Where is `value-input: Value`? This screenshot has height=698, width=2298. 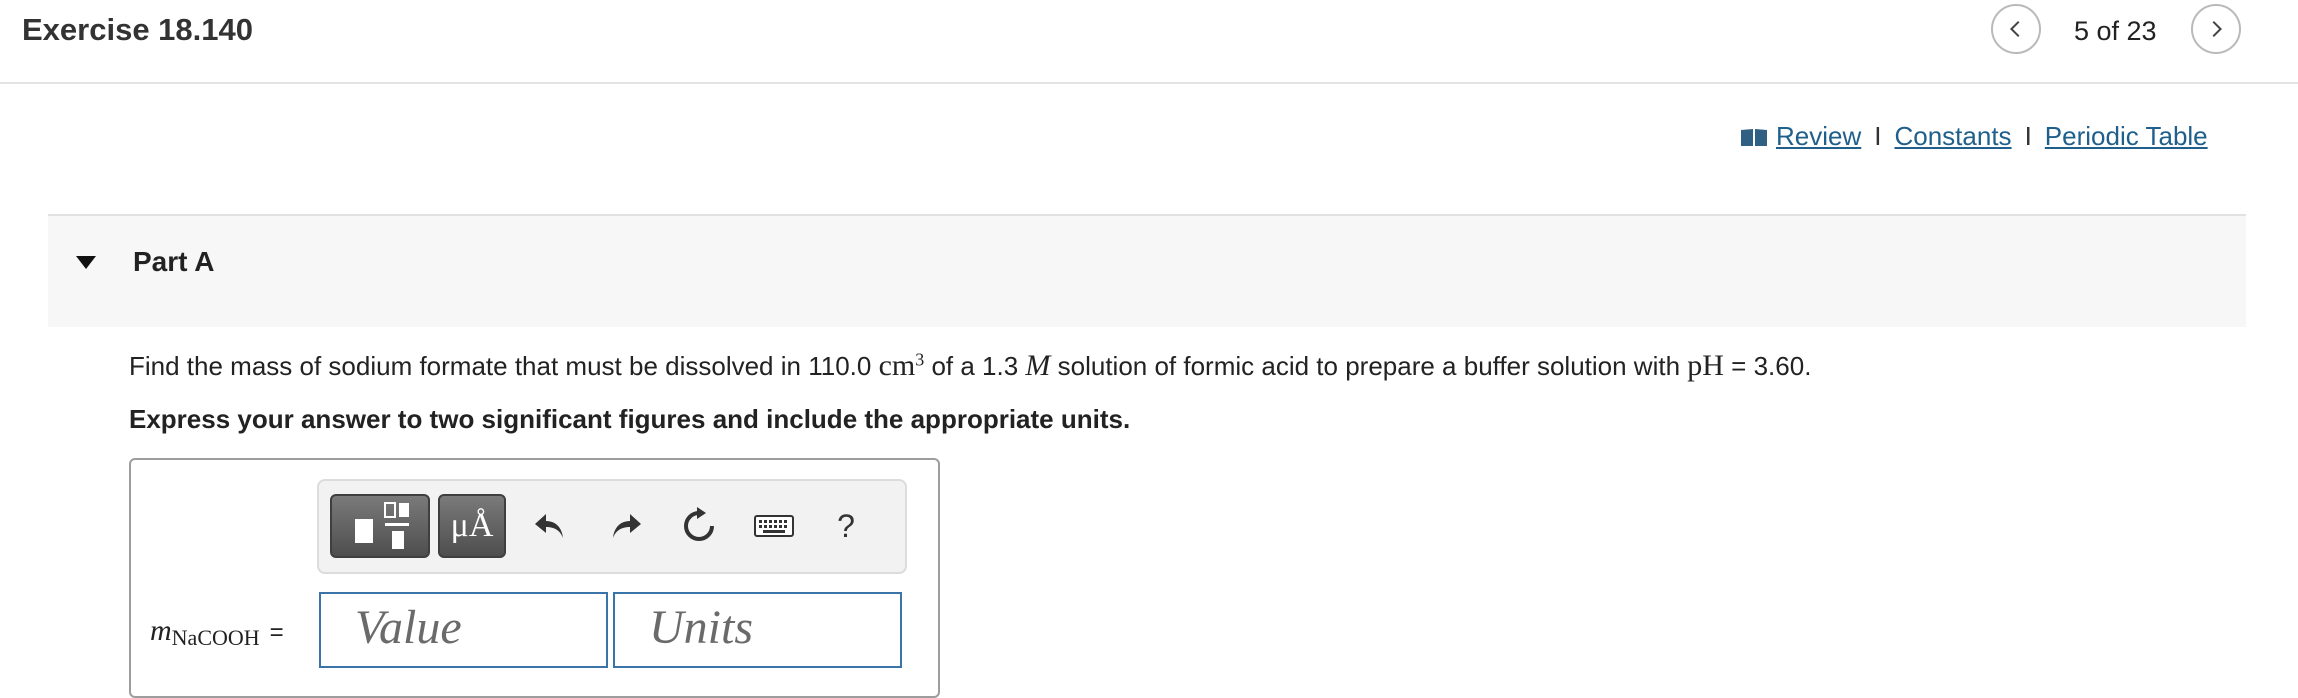 value-input: Value is located at coordinates (463, 630).